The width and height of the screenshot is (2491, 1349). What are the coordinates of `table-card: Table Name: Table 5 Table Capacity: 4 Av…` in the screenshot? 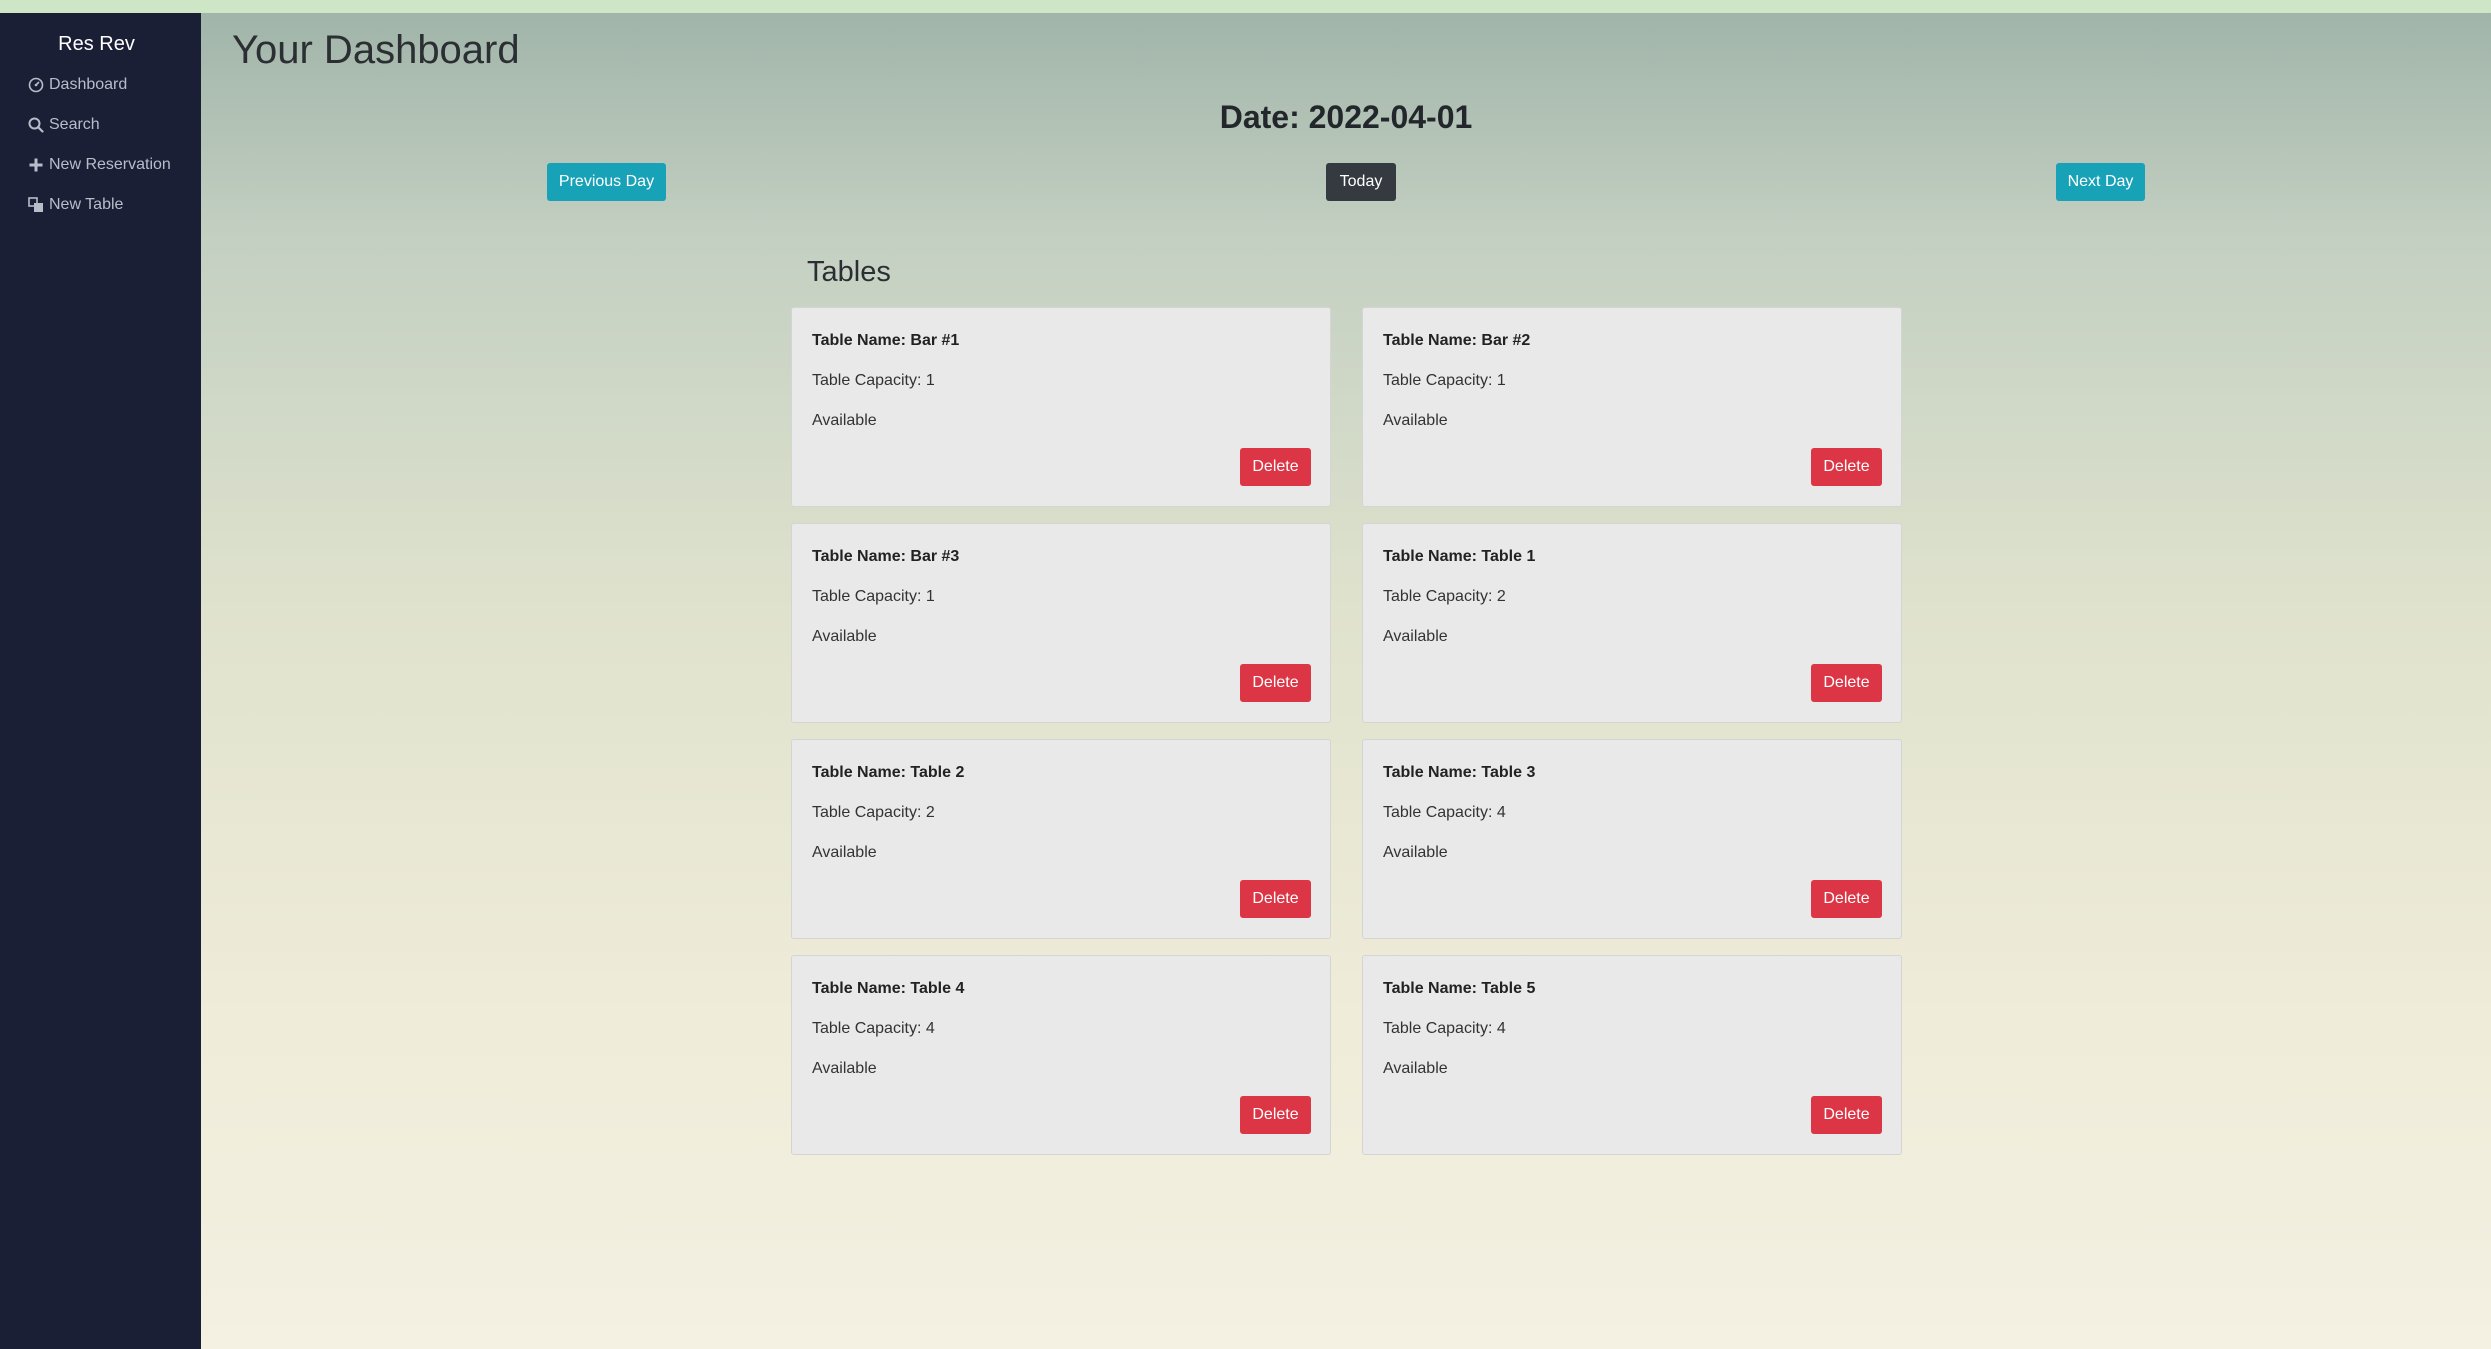 It's located at (1632, 1055).